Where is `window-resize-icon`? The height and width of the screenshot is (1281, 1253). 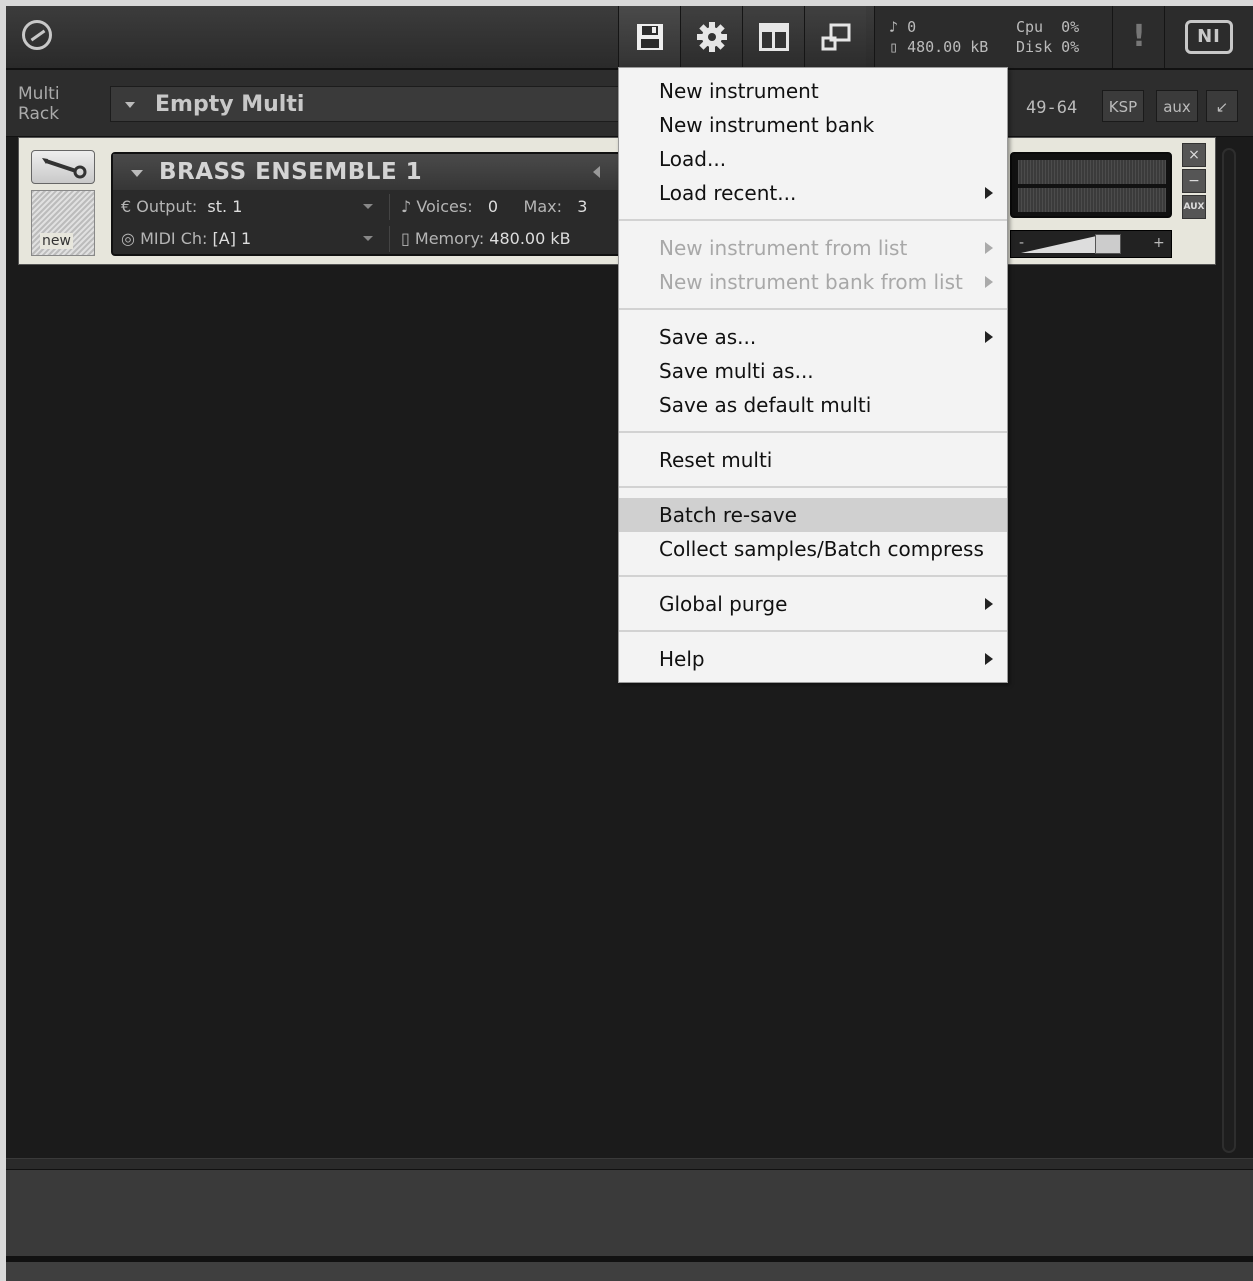
window-resize-icon is located at coordinates (835, 37).